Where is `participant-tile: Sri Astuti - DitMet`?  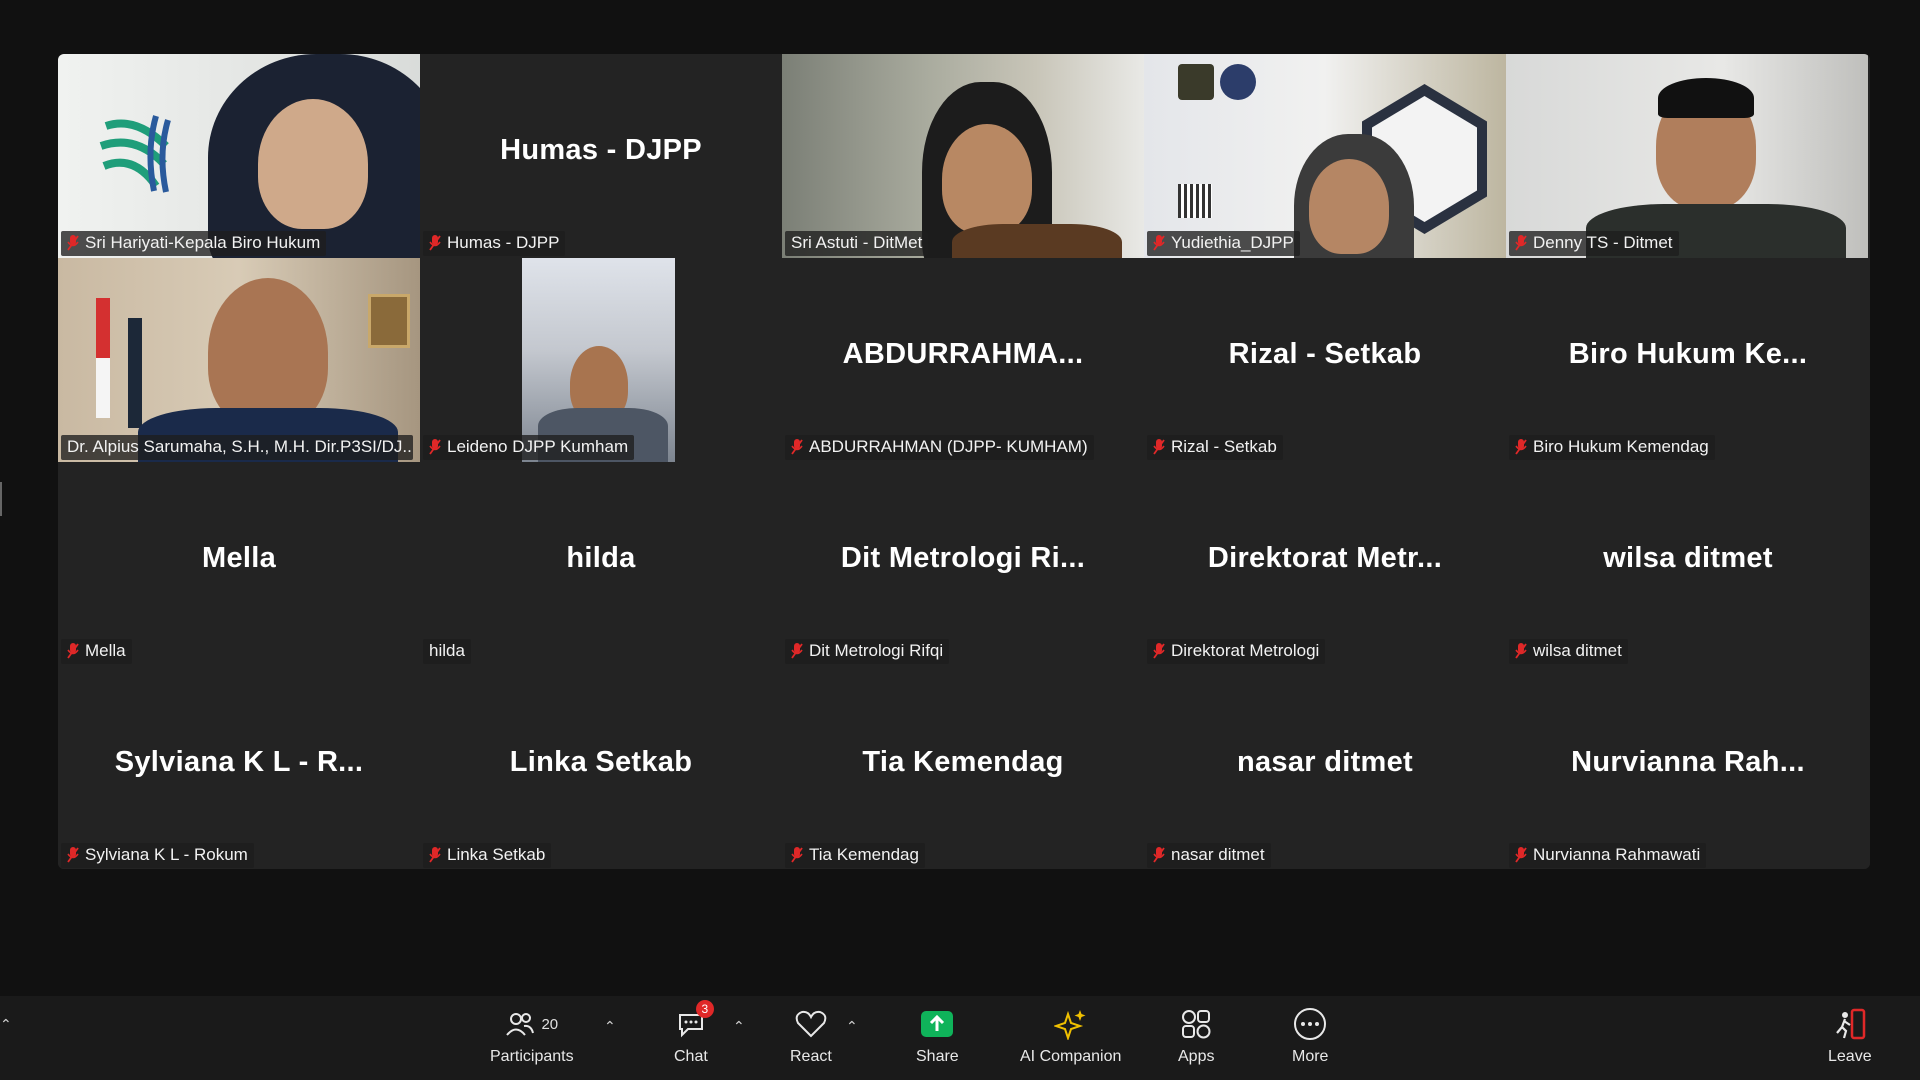
participant-tile: Sri Astuti - DitMet is located at coordinates (963, 156).